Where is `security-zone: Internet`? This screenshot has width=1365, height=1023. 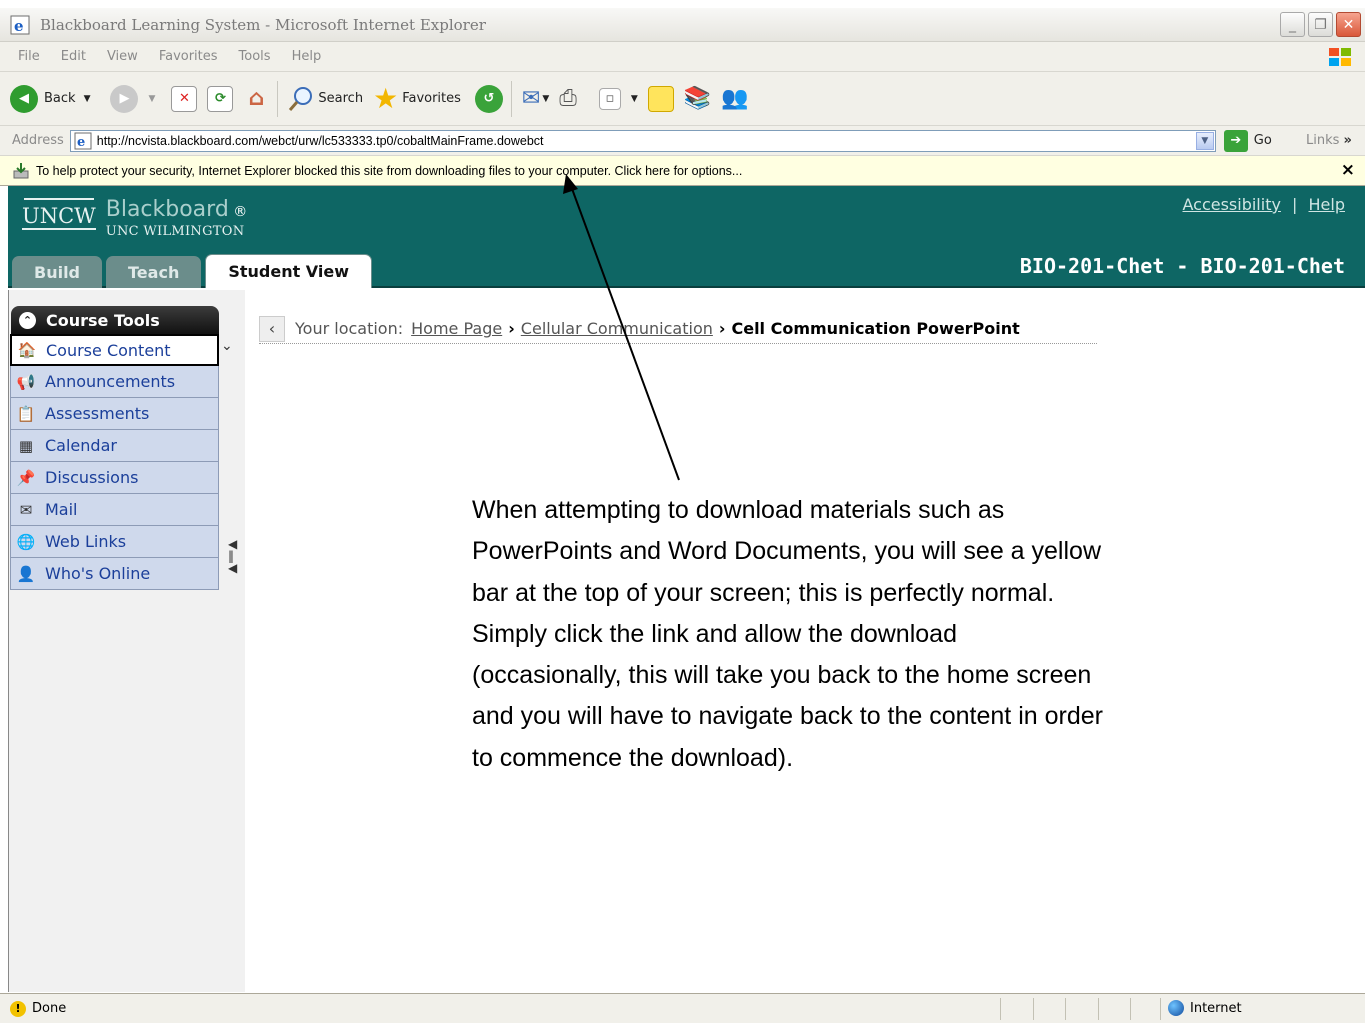
security-zone: Internet is located at coordinates (1205, 1008).